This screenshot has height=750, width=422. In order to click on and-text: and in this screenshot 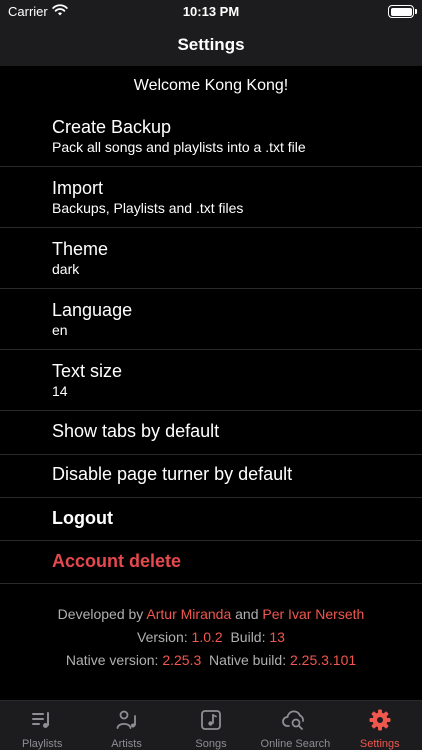, I will do `click(247, 614)`.